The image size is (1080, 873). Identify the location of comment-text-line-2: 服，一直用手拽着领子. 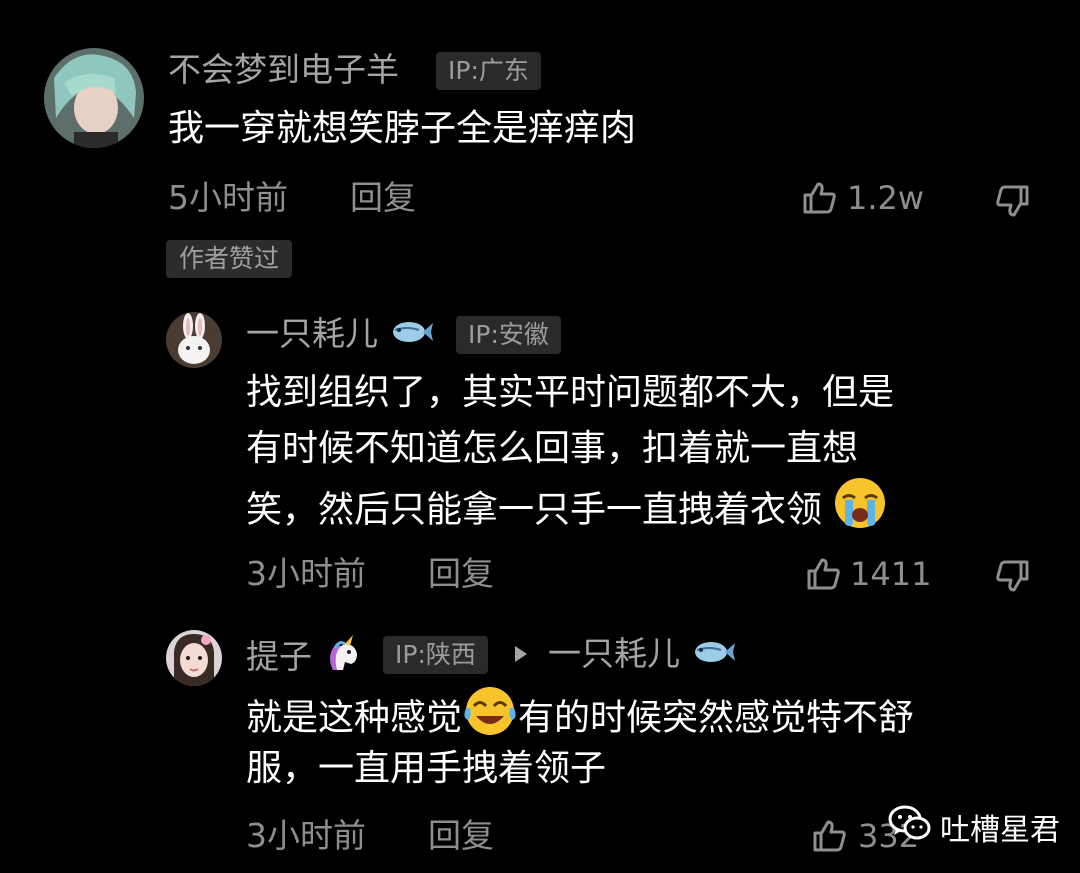
(426, 768).